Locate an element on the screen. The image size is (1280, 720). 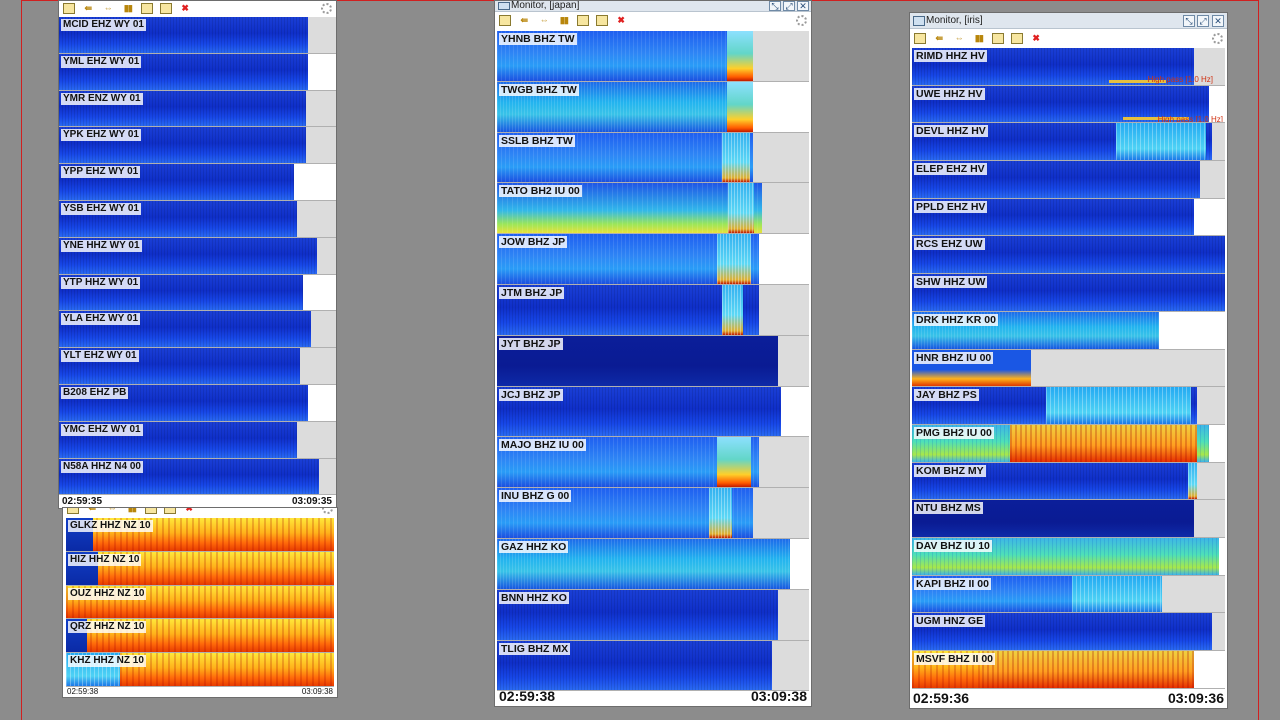
station-row: DEVL HHZ HV is located at coordinates (1068, 142).